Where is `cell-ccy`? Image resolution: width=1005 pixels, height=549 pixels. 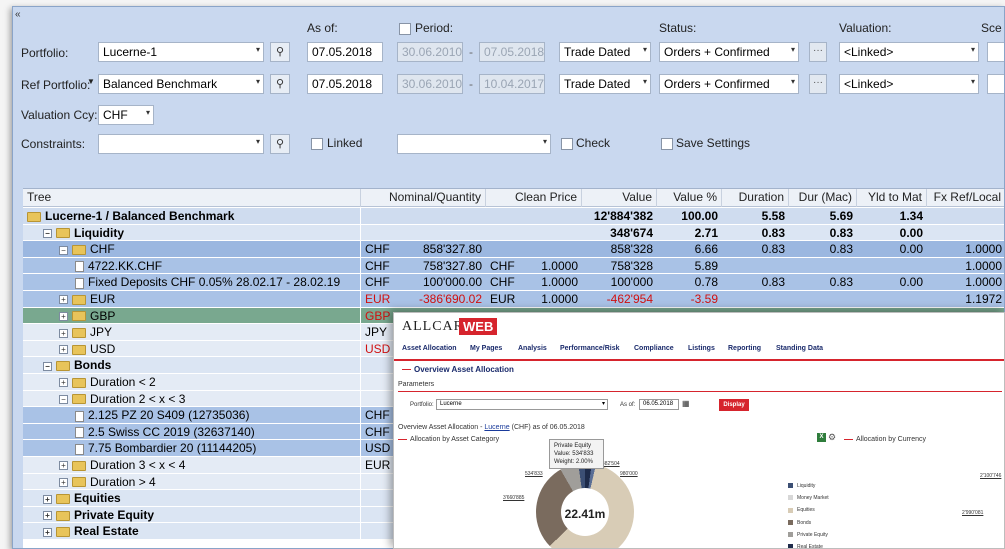
cell-ccy is located at coordinates (376, 482).